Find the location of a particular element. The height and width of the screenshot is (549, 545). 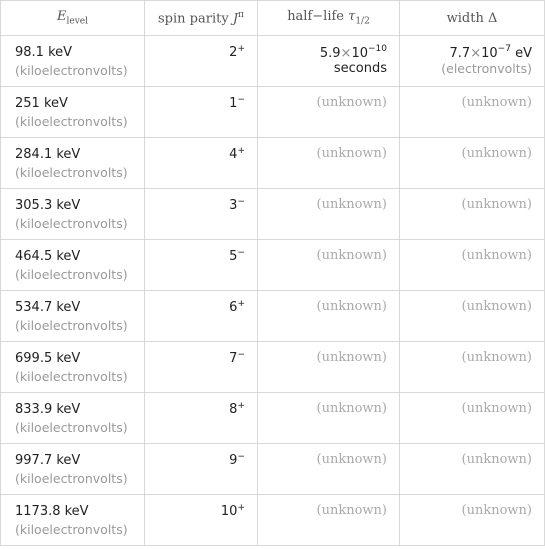

energy-level-value: 534.7 keV is located at coordinates (48, 307).